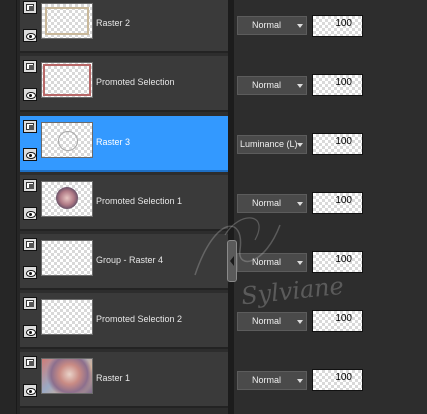 This screenshot has height=414, width=427. I want to click on watermark-flourish-icon, so click(237, 246).